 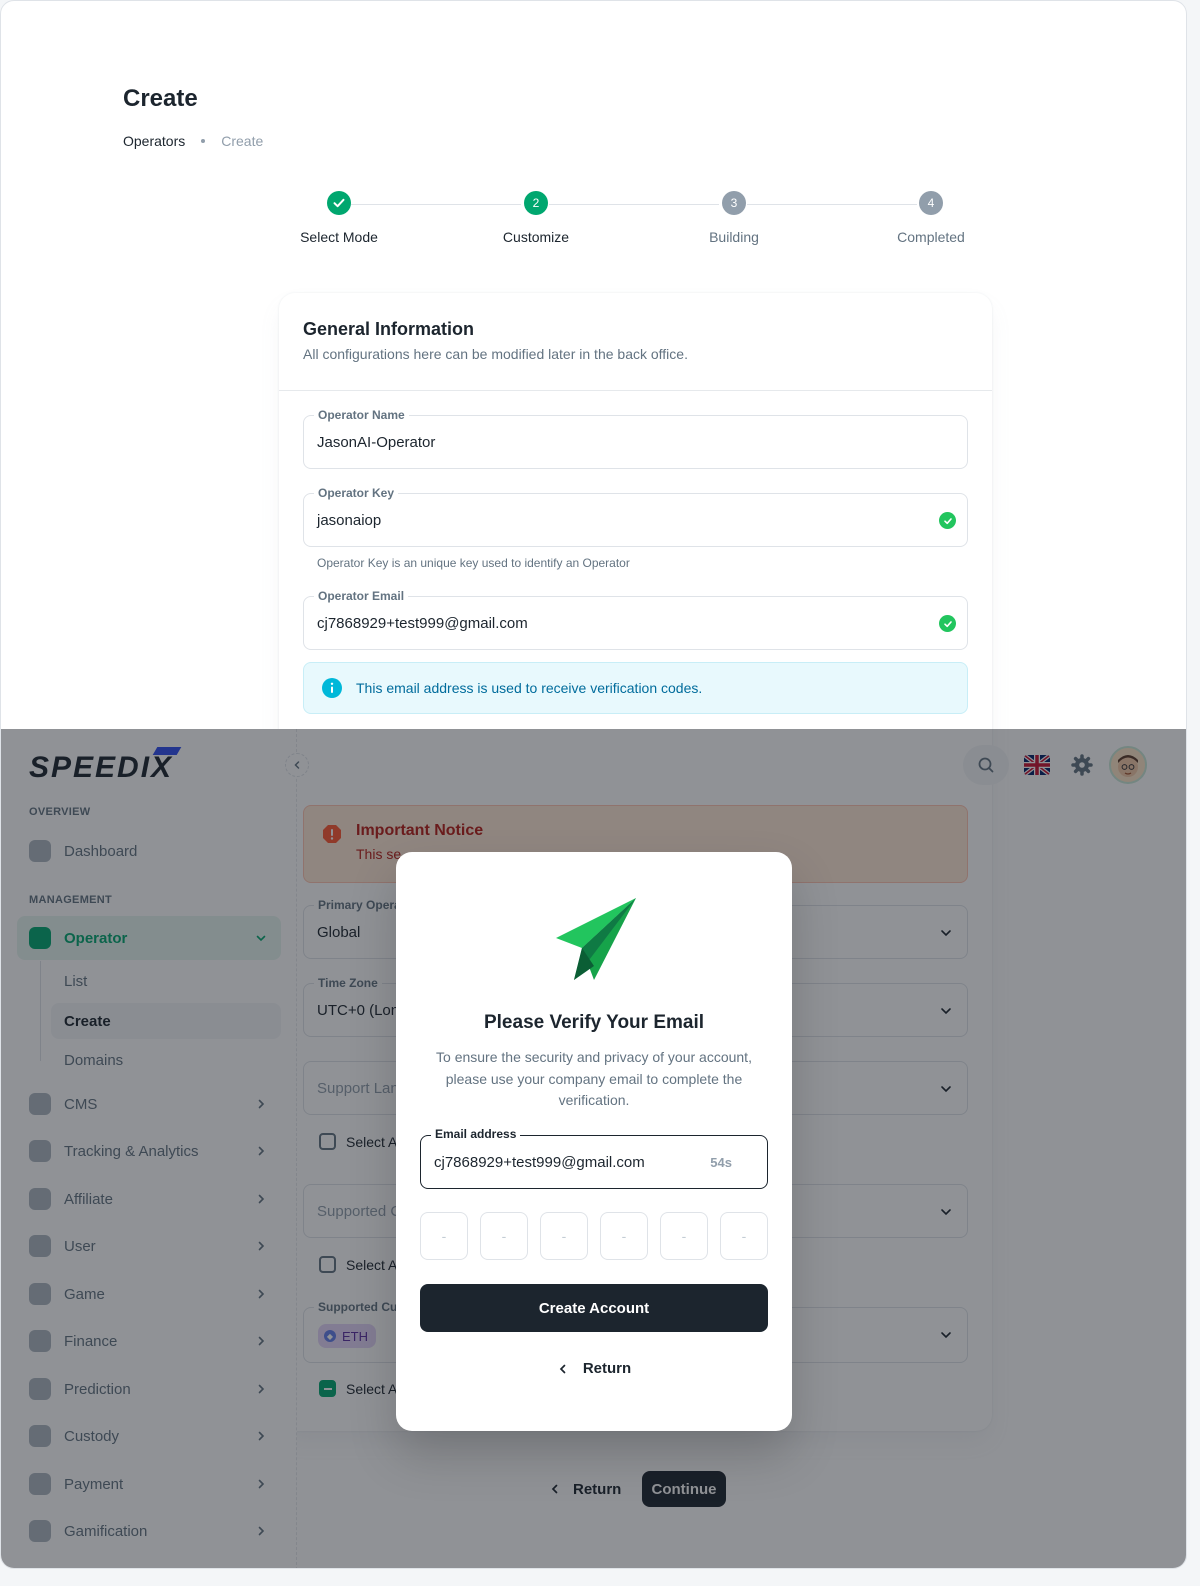 What do you see at coordinates (444, 1236) in the screenshot?
I see `otp-digit-1: -` at bounding box center [444, 1236].